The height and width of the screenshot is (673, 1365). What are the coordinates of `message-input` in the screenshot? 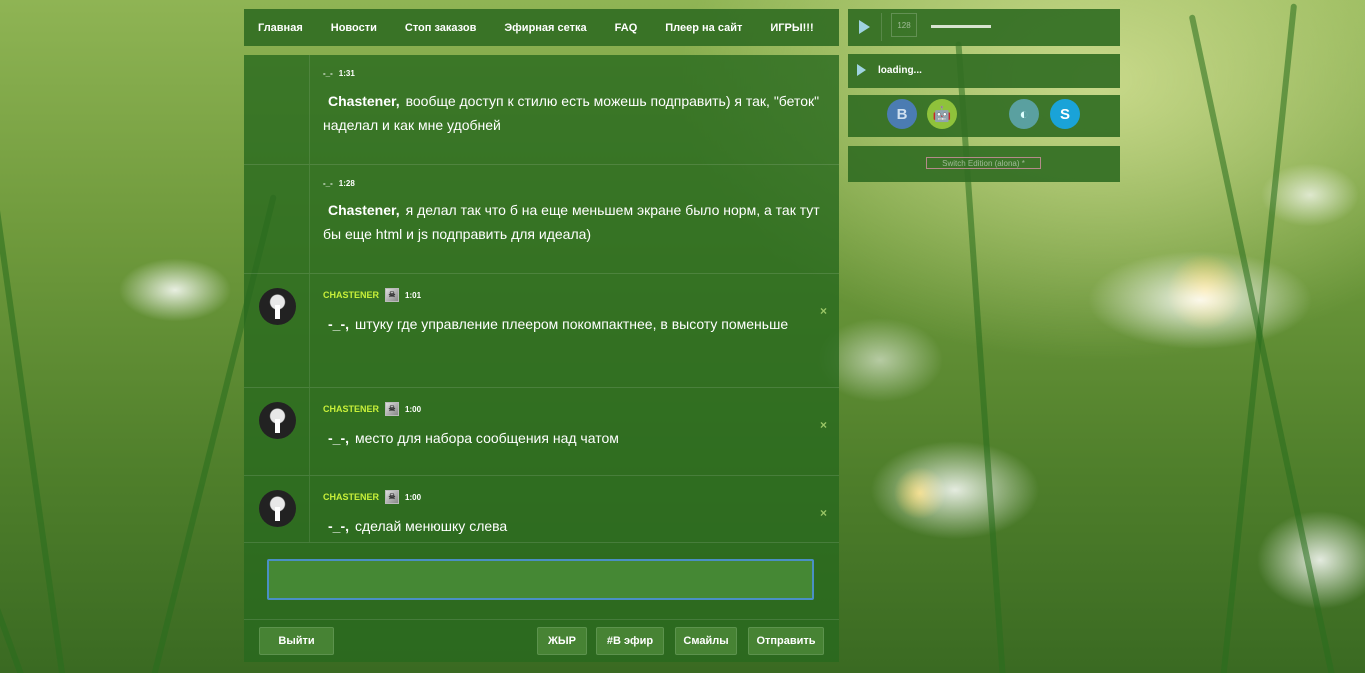 It's located at (540, 579).